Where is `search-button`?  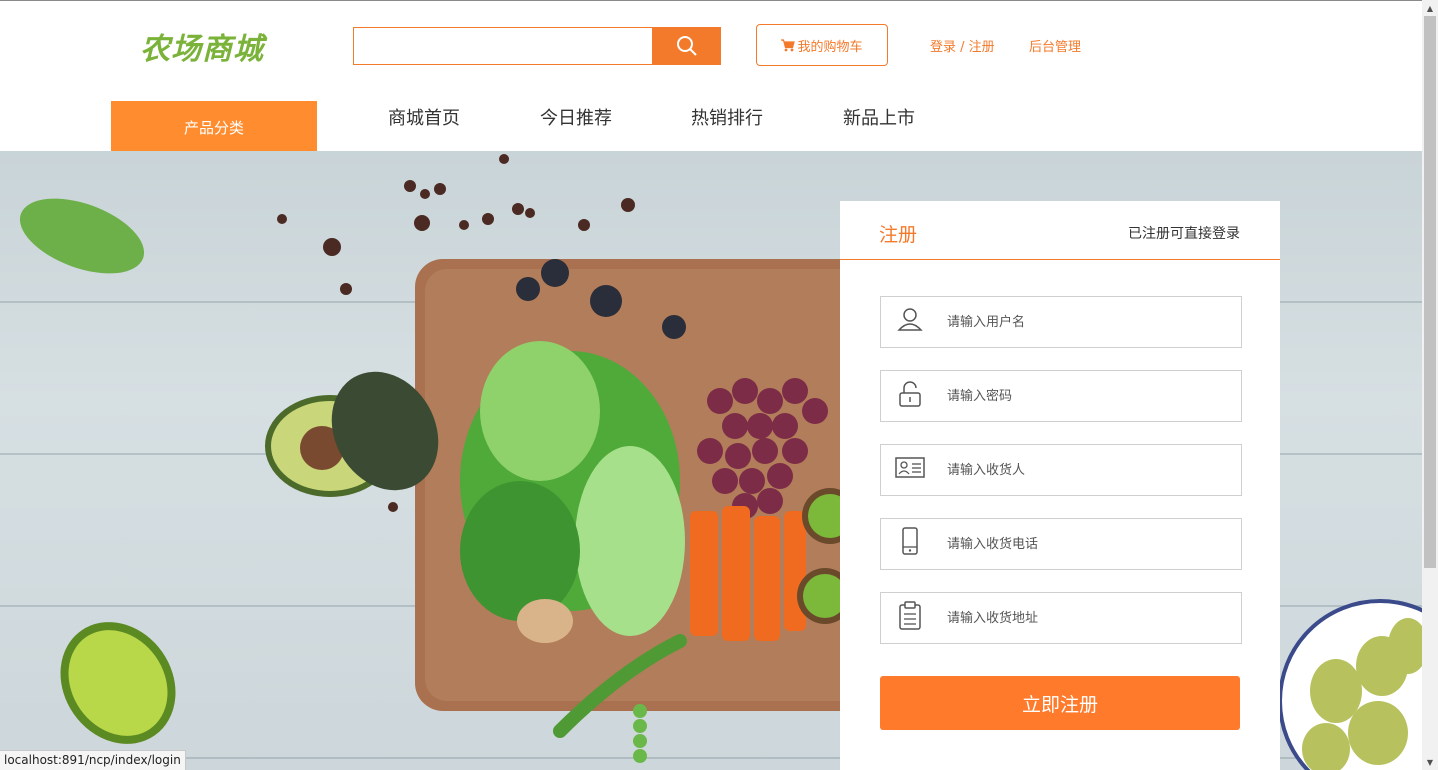 search-button is located at coordinates (686, 46).